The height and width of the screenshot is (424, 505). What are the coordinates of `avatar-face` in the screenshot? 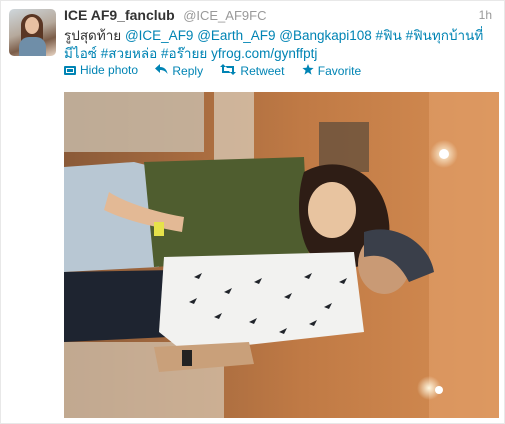 It's located at (32, 25).